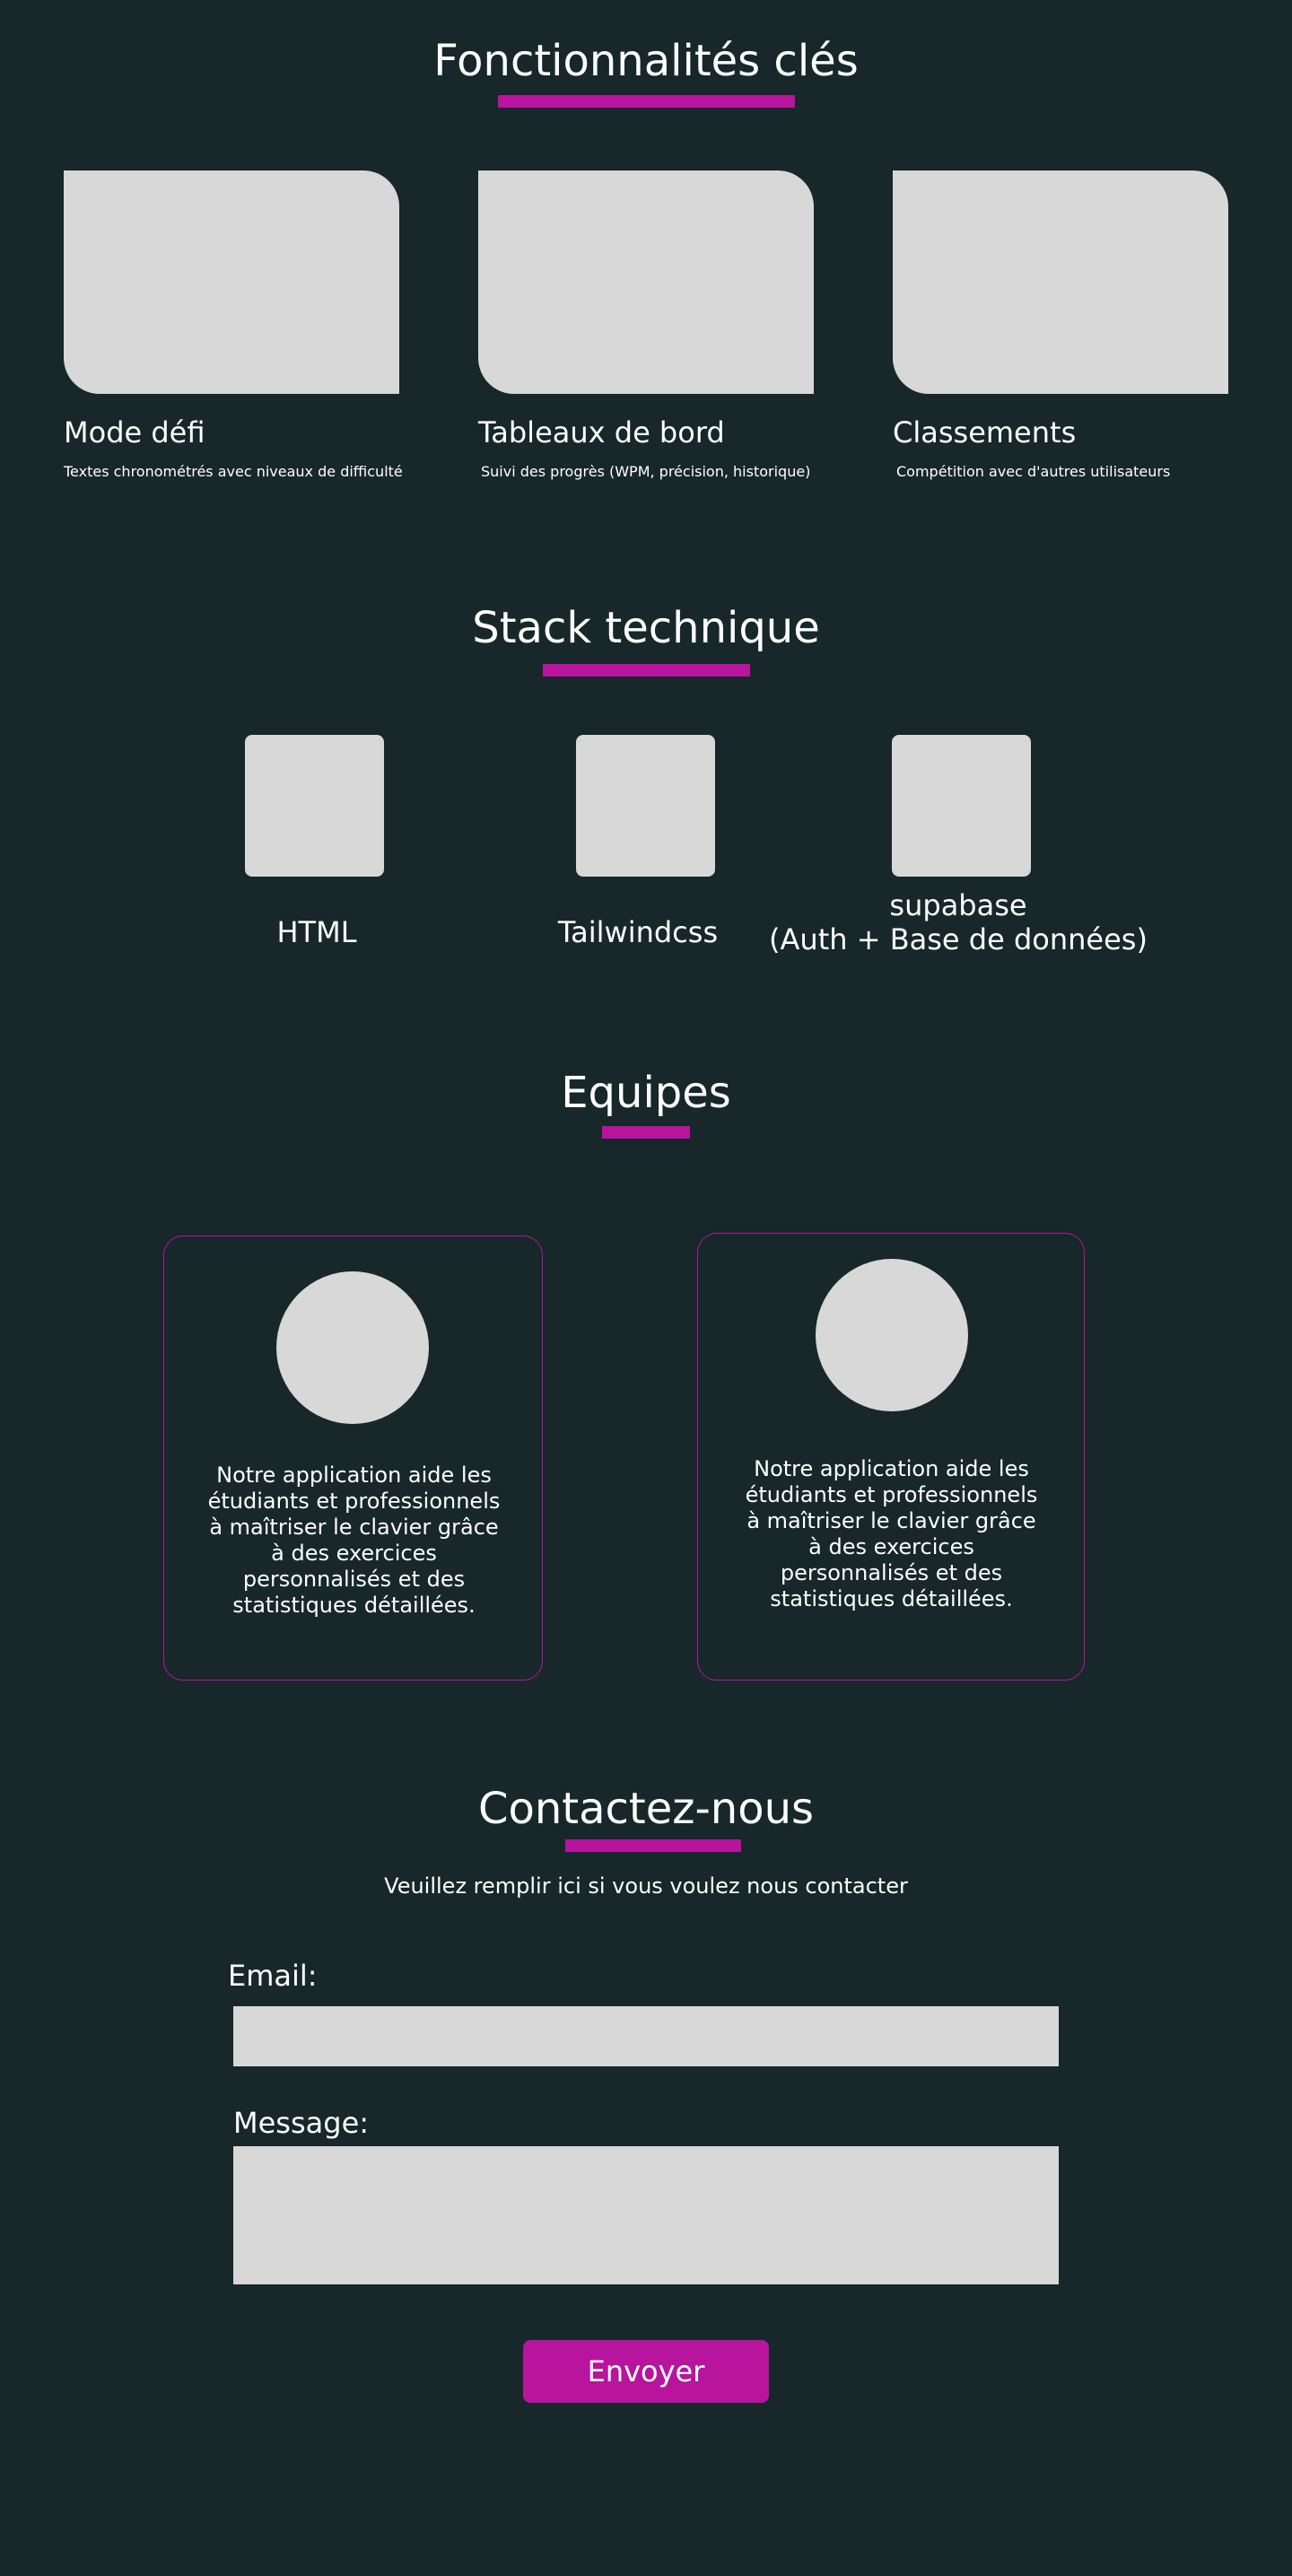  What do you see at coordinates (316, 932) in the screenshot?
I see `stack-label-html: HTML` at bounding box center [316, 932].